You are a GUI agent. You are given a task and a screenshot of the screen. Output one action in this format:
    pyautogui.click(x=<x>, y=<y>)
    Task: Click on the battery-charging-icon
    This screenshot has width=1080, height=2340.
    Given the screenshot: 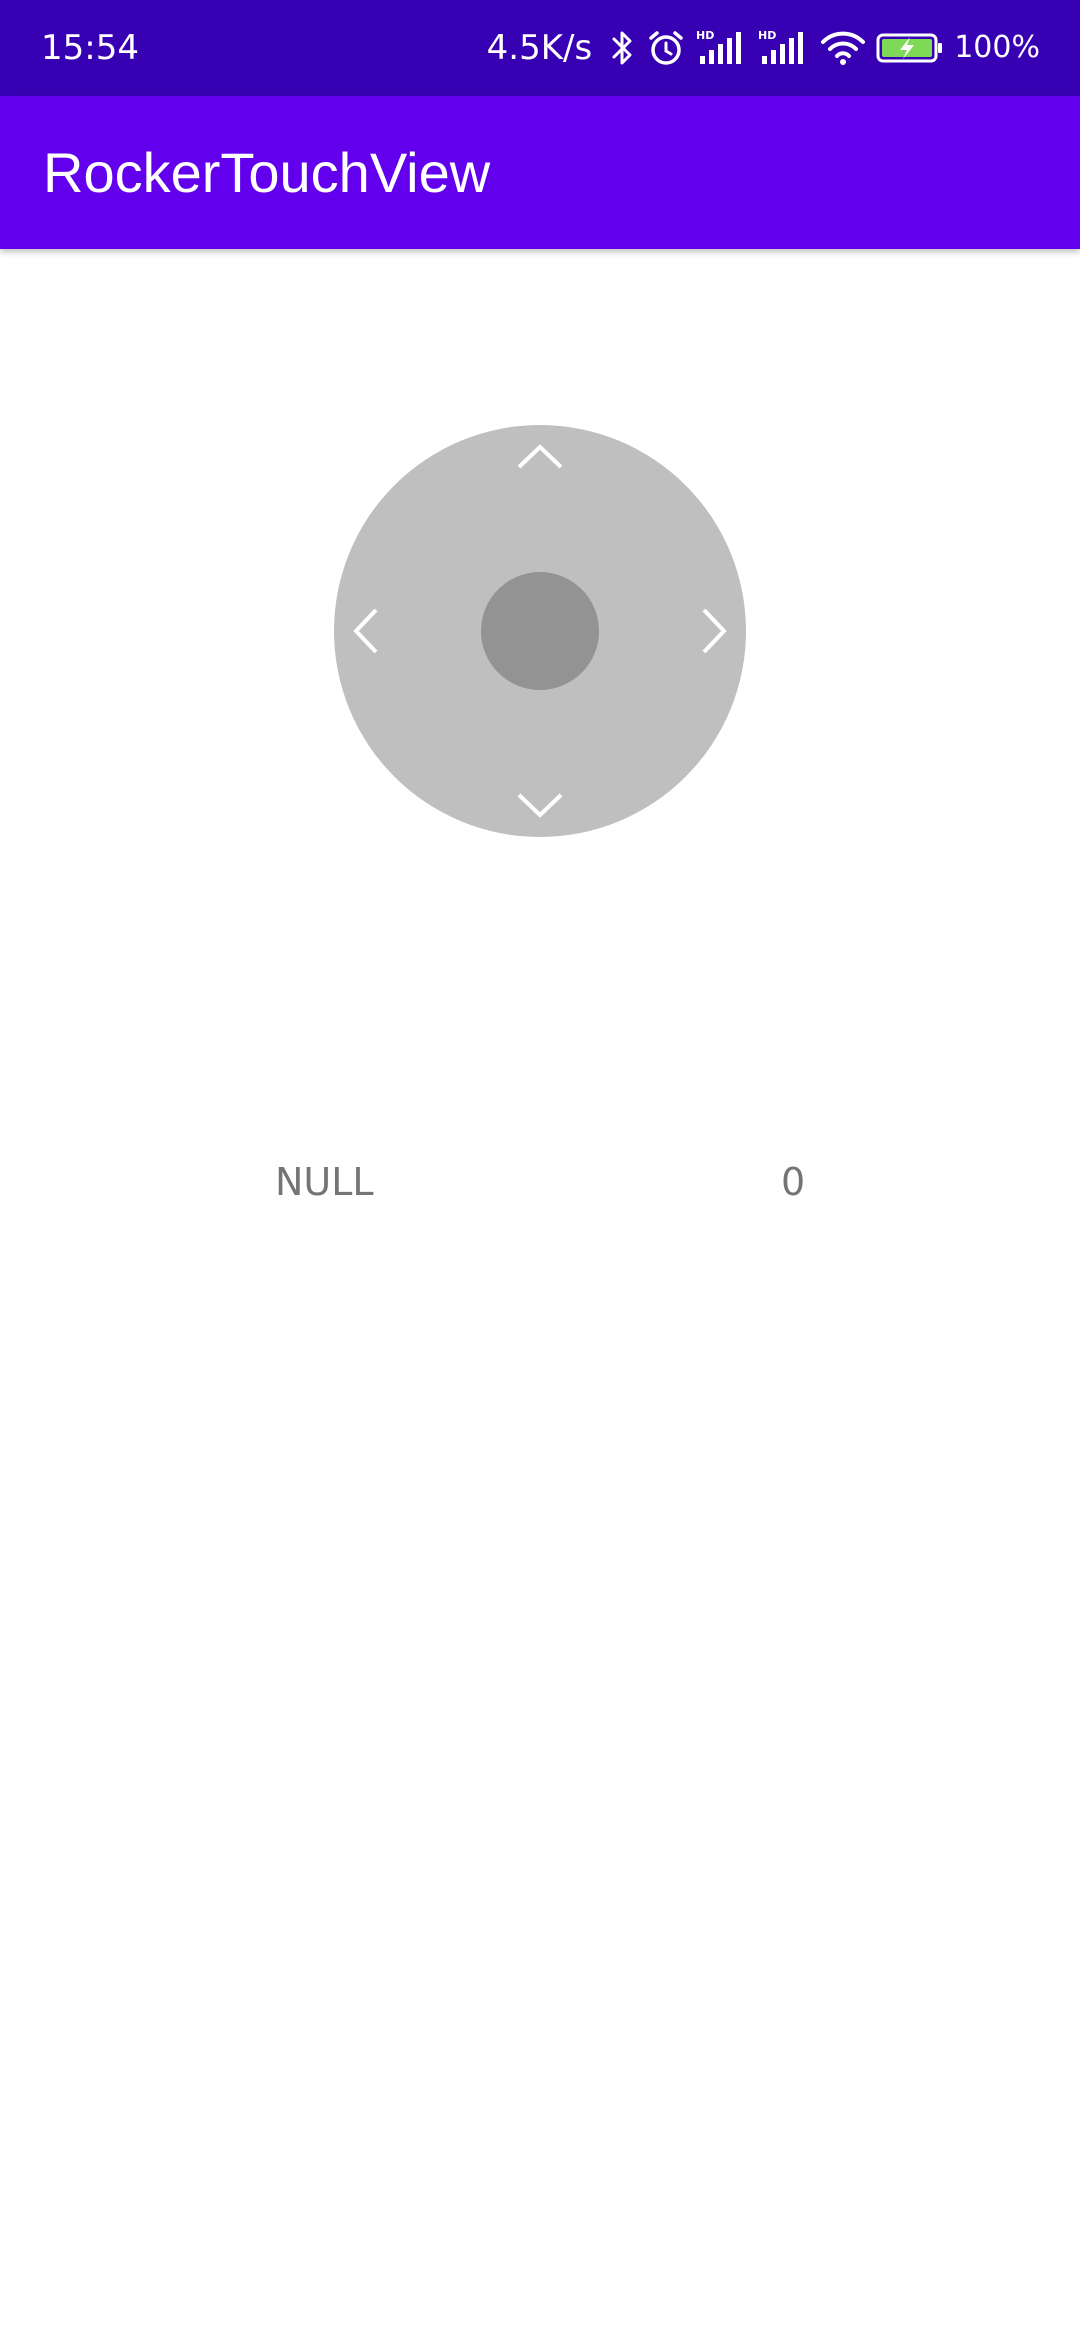 What is the action you would take?
    pyautogui.click(x=909, y=48)
    